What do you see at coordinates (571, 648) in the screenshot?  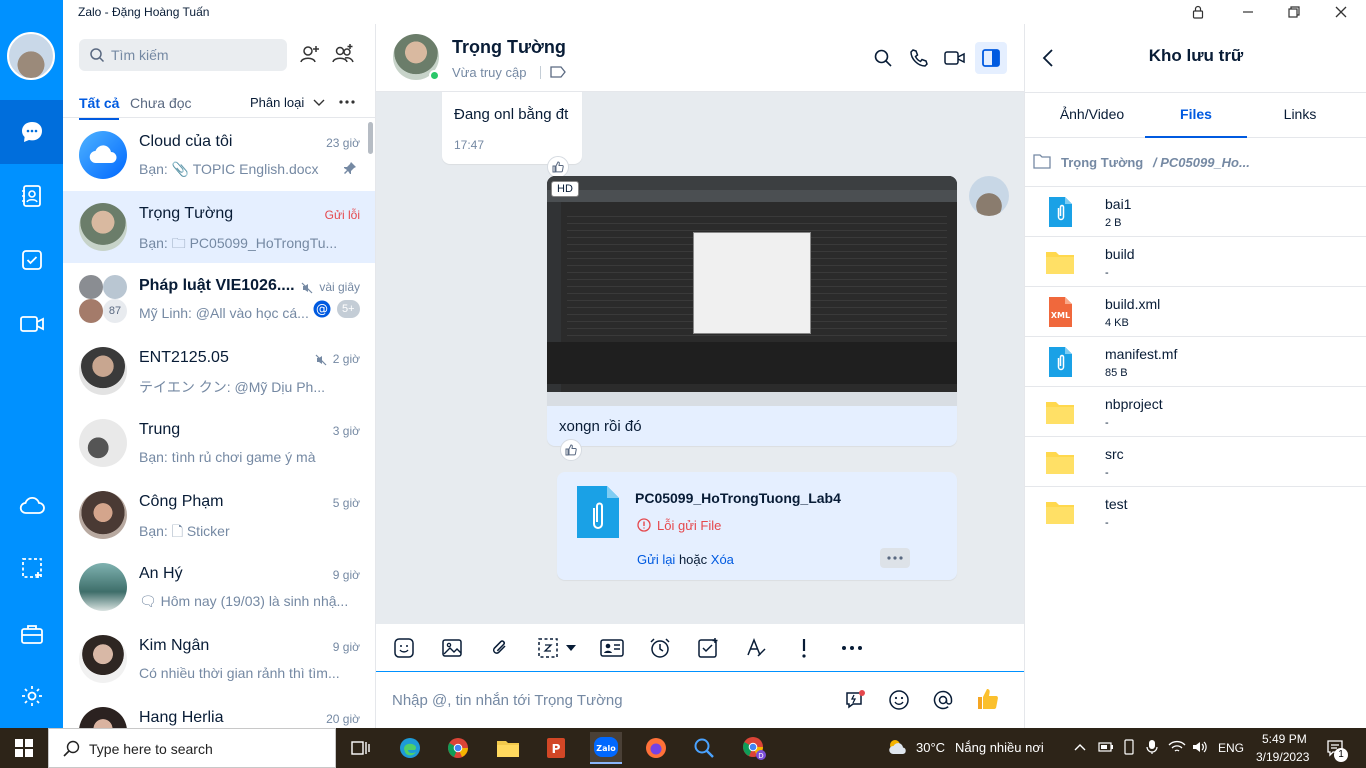 I see `caret-down-icon` at bounding box center [571, 648].